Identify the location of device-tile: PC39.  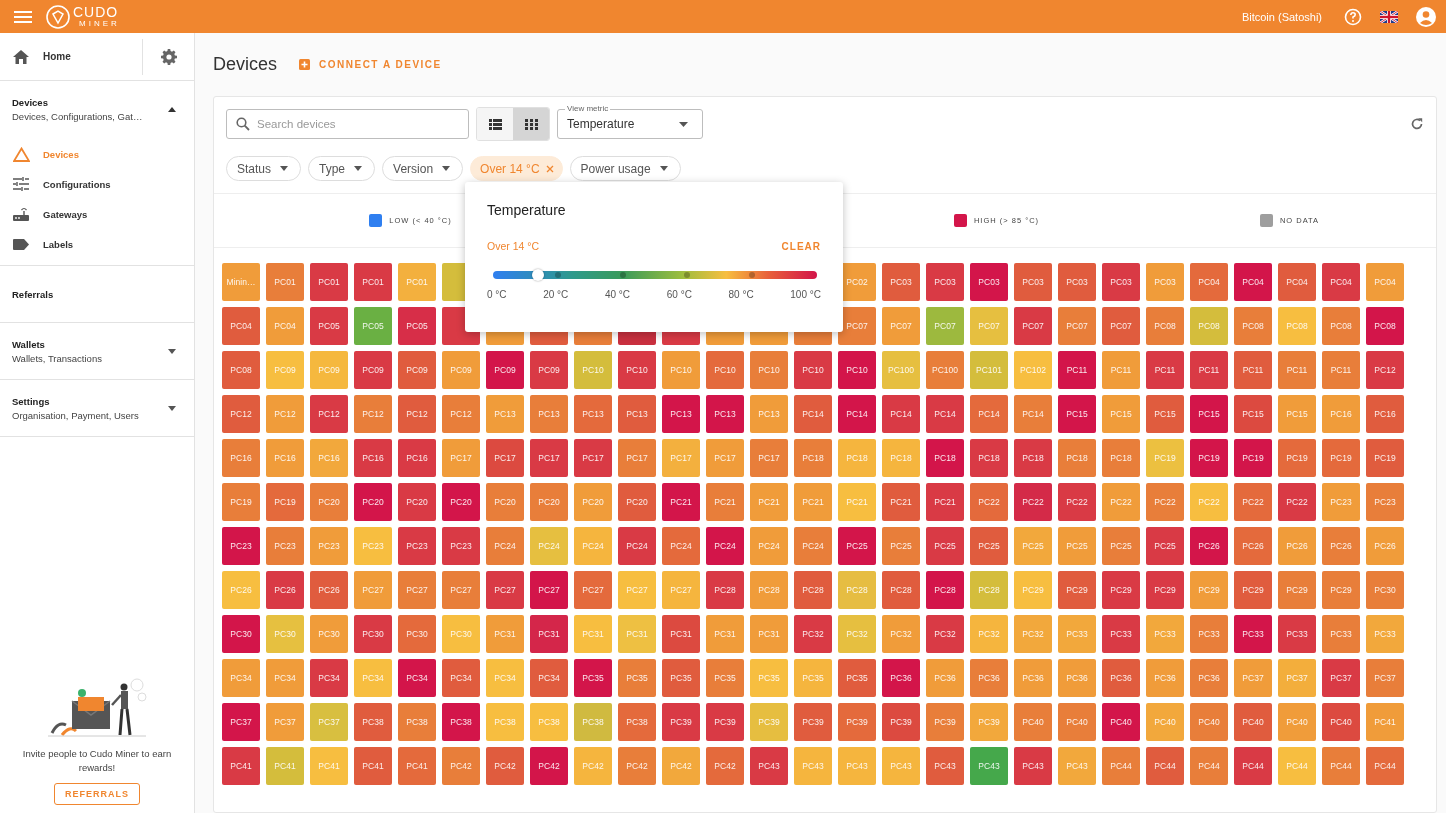
(725, 722).